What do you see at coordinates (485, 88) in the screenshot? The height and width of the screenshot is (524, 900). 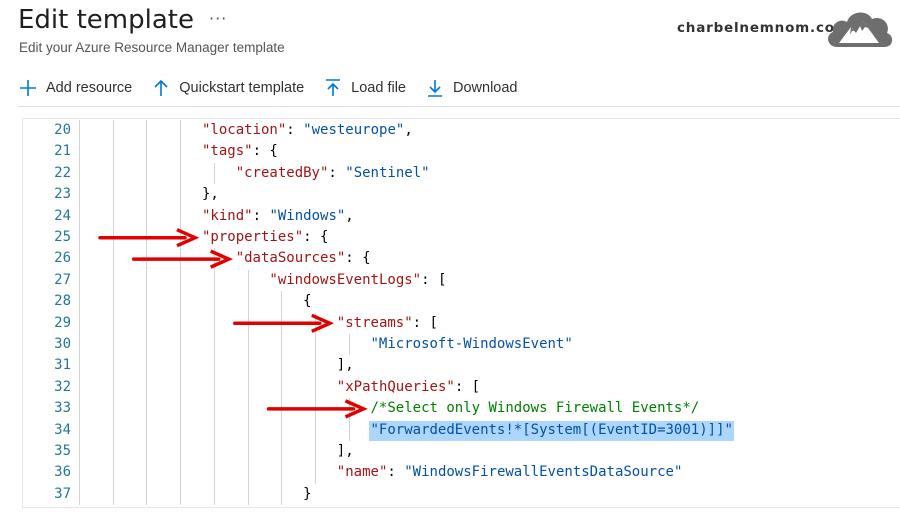 I see `download-label: Download` at bounding box center [485, 88].